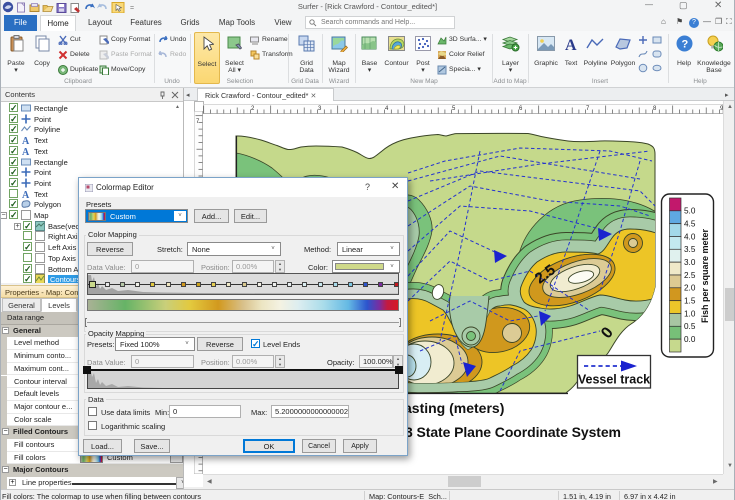  I want to click on svg-text: 0.5, so click(690, 326).